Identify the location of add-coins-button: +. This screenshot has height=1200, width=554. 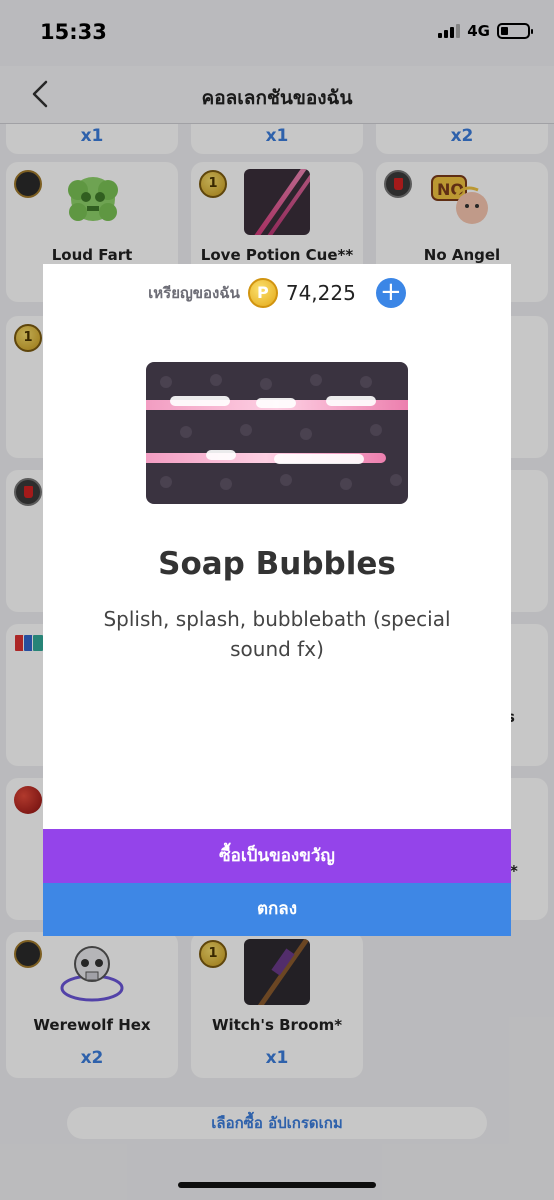
(390, 293).